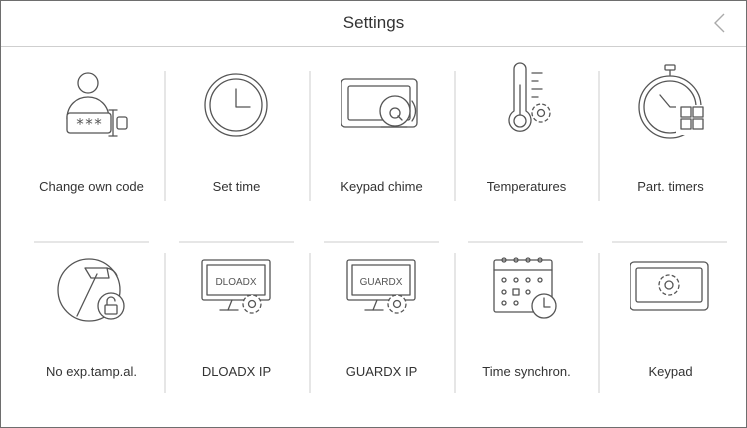  Describe the element at coordinates (381, 371) in the screenshot. I see `tile-label: GUARDX IP` at that location.